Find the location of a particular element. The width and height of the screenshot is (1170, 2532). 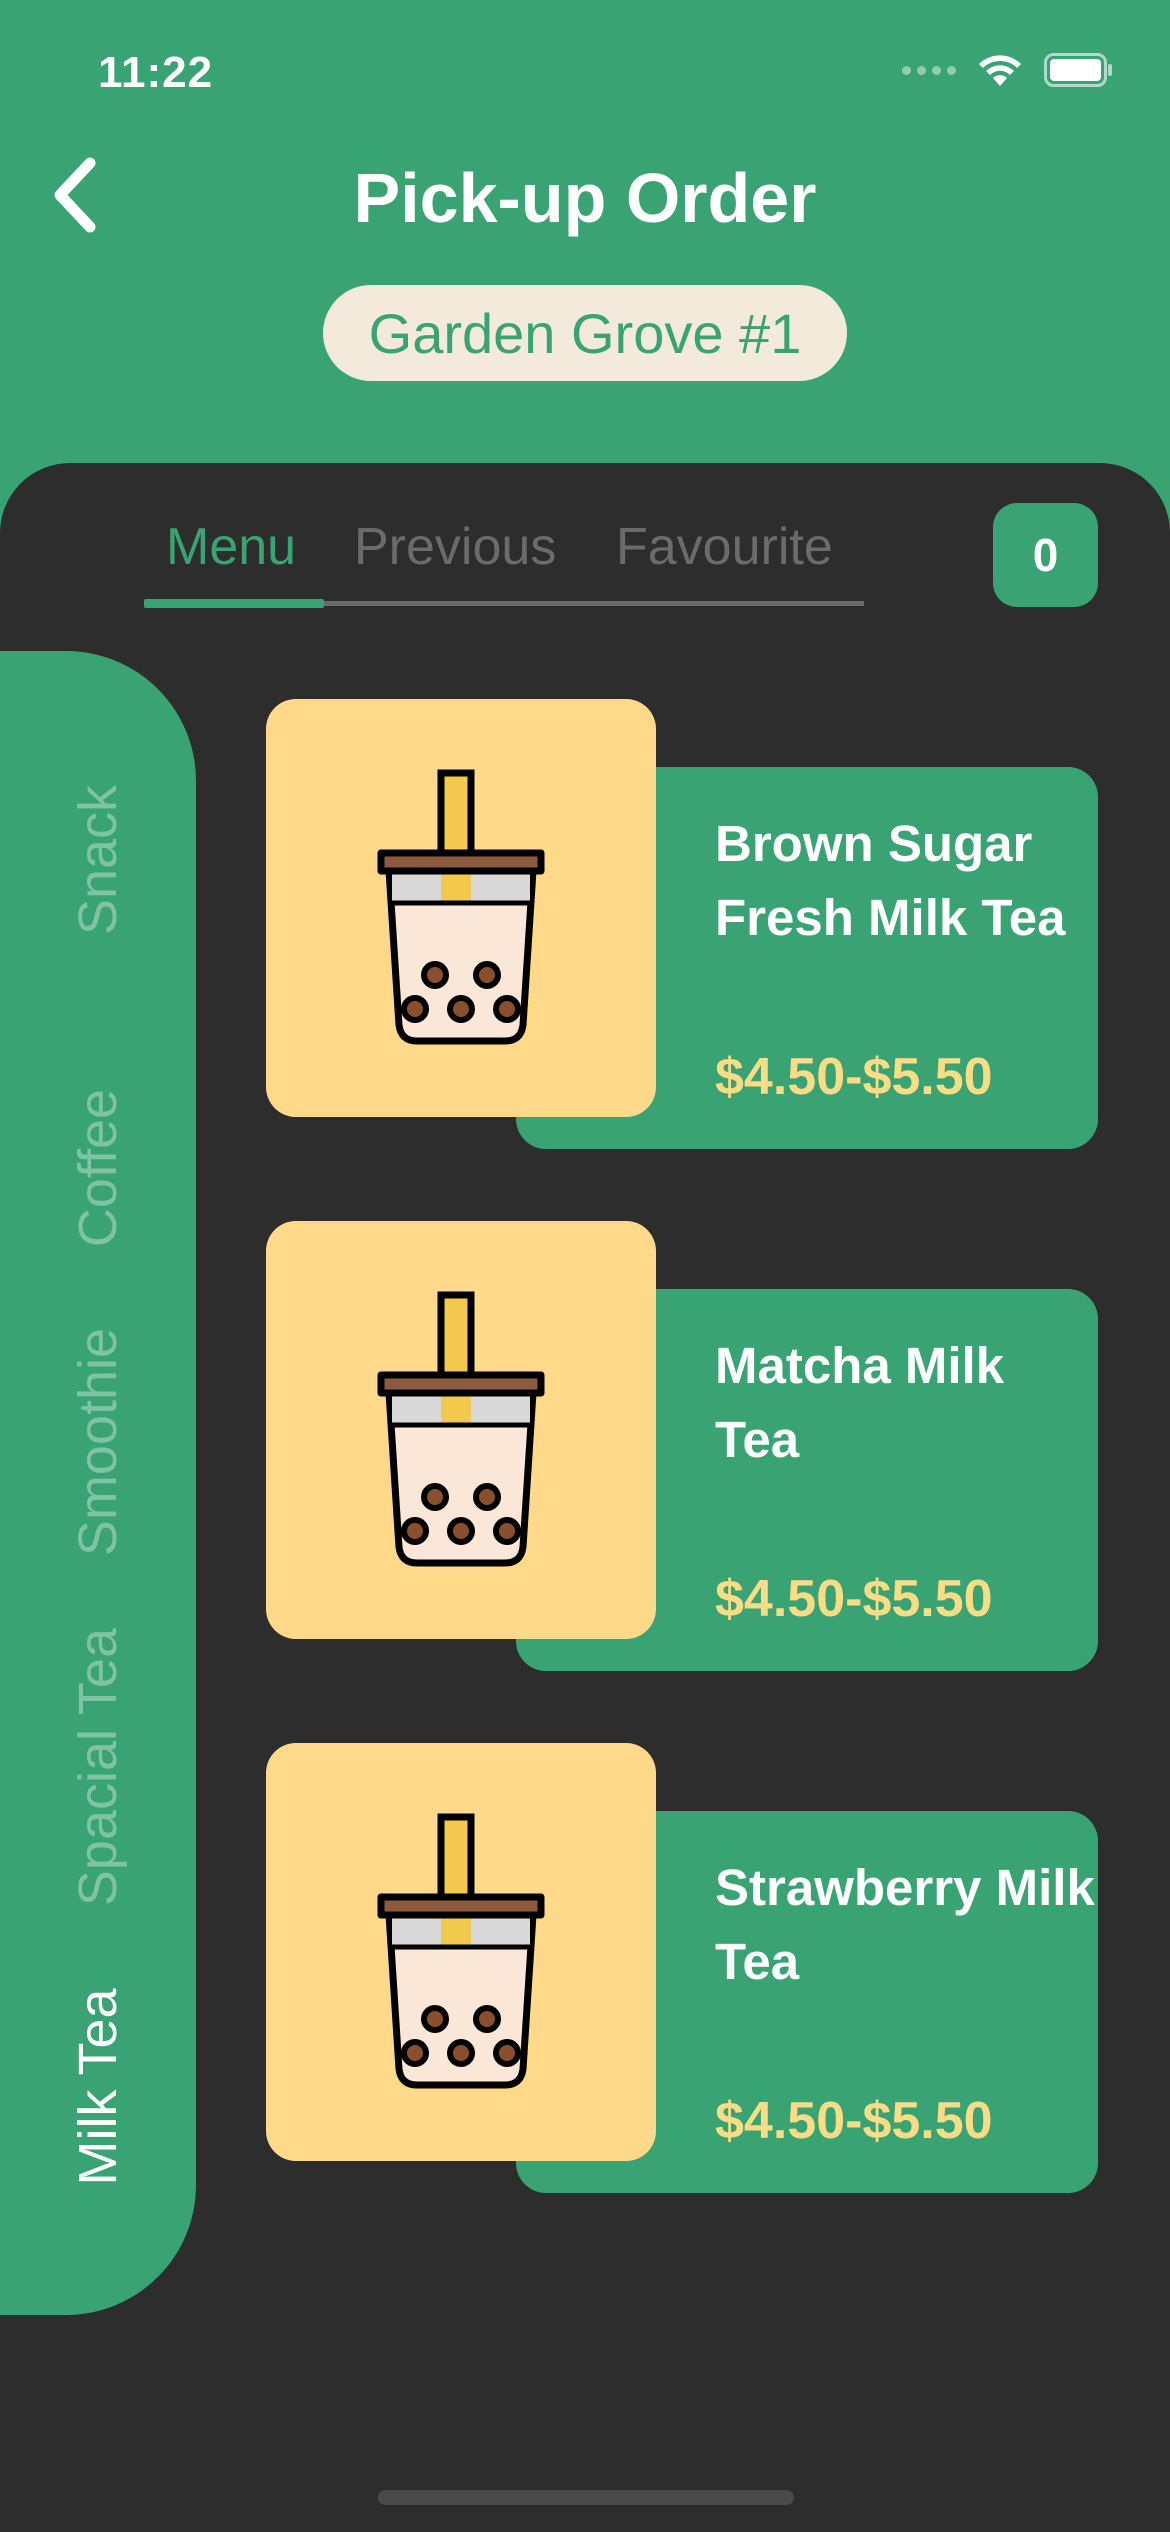

status-icons is located at coordinates (1008, 70).